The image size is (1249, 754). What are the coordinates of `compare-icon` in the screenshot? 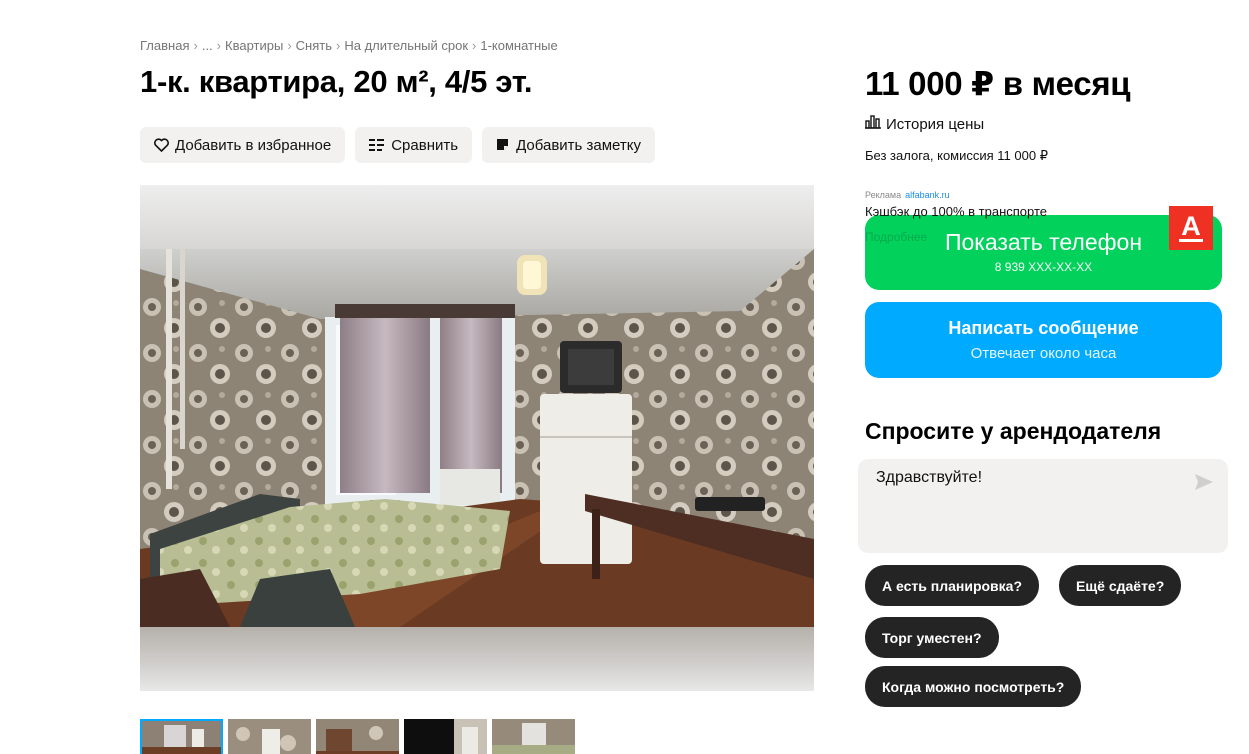 It's located at (377, 145).